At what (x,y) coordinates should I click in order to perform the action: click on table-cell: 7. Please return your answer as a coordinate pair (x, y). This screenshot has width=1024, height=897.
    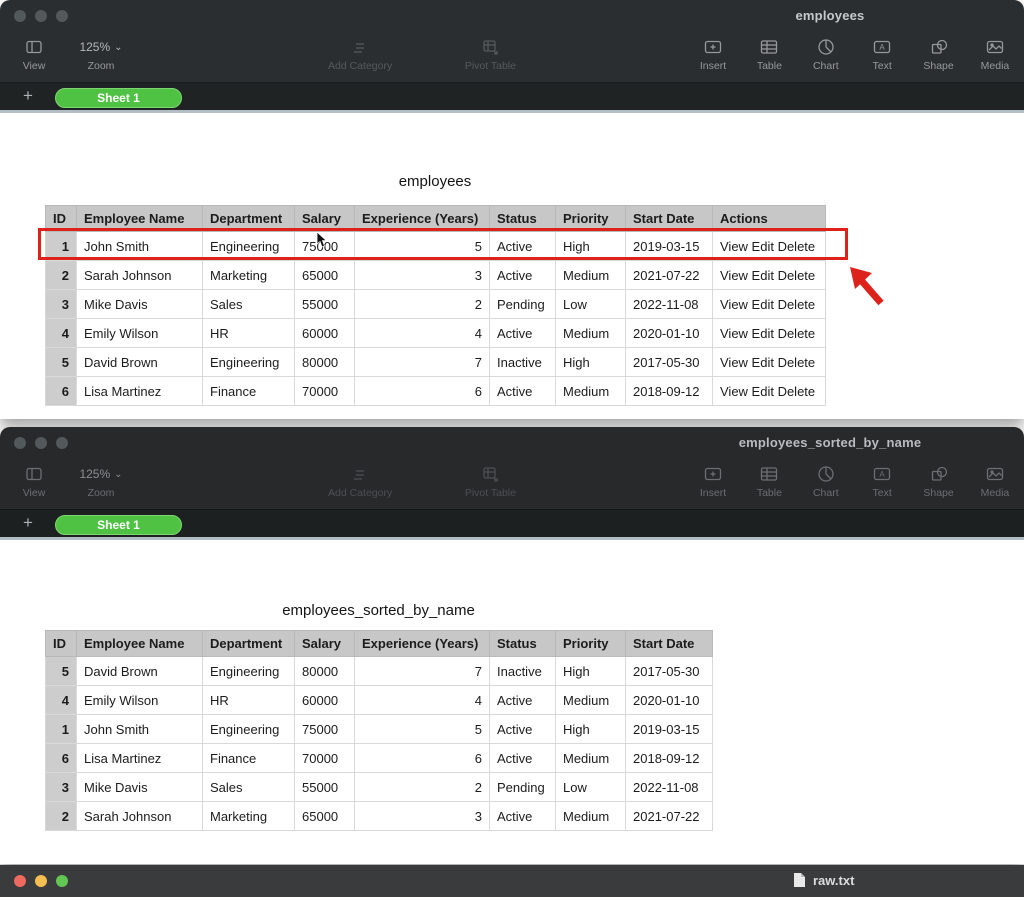
    Looking at the image, I should click on (422, 362).